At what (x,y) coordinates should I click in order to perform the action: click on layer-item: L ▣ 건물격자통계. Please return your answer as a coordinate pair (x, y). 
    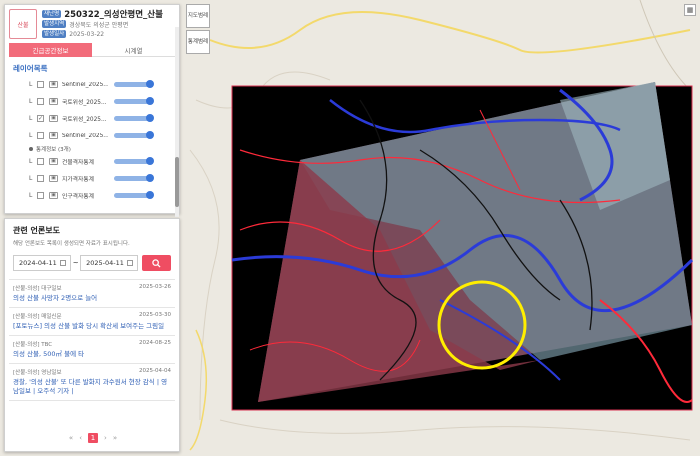
    Looking at the image, I should click on (94, 161).